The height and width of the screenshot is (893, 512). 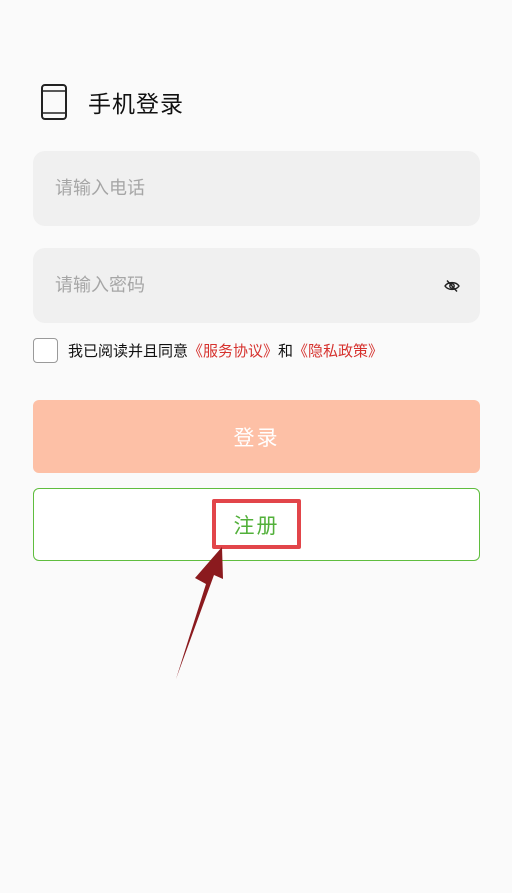 I want to click on agreement-row: 我已阅读并且同意 《服务协议》 和 《隐私政策》, so click(x=208, y=350).